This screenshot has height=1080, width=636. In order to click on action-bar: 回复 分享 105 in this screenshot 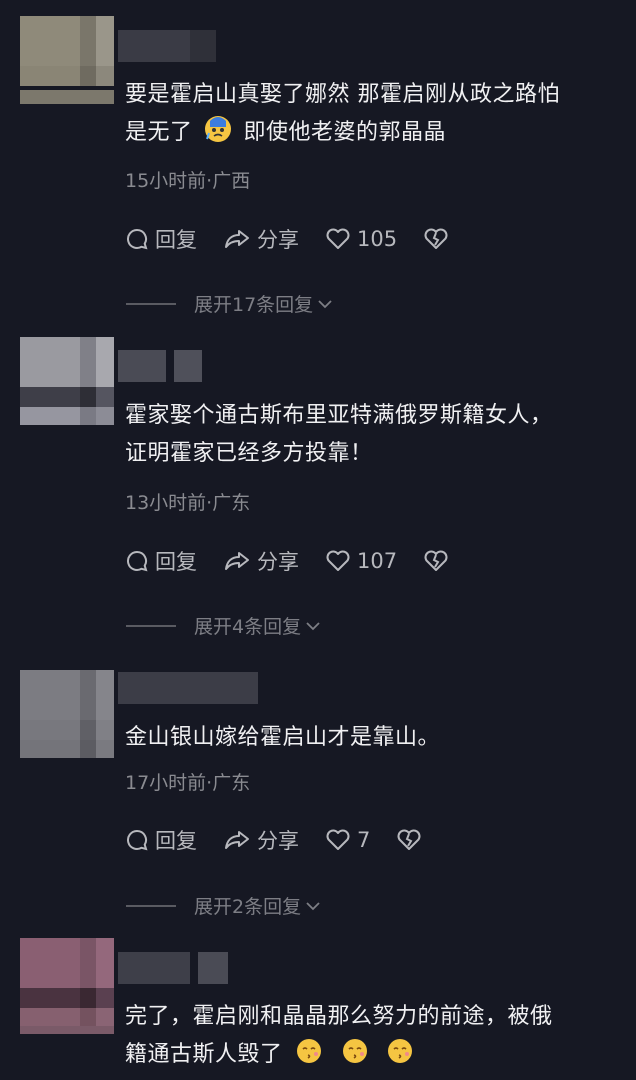, I will do `click(303, 239)`.